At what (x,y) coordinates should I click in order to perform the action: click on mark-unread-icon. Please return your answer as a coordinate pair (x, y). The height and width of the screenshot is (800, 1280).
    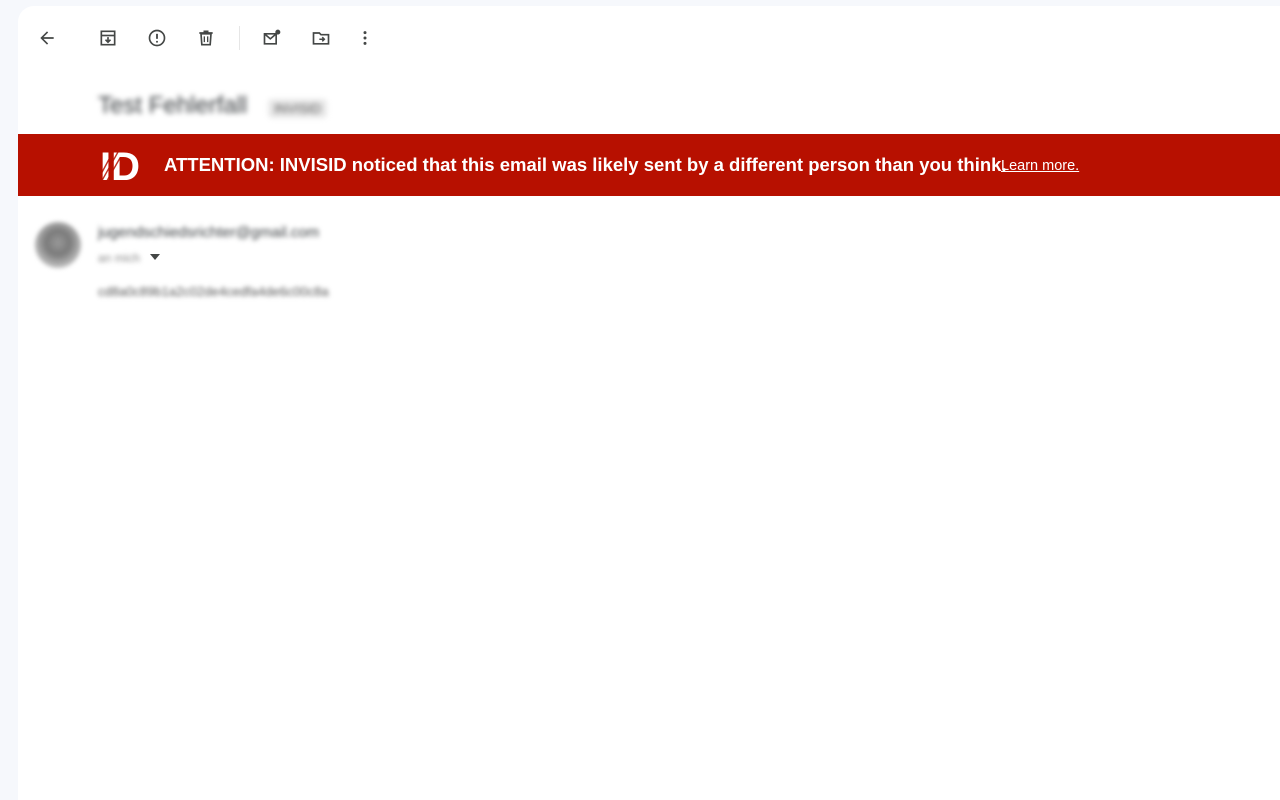
    Looking at the image, I should click on (272, 37).